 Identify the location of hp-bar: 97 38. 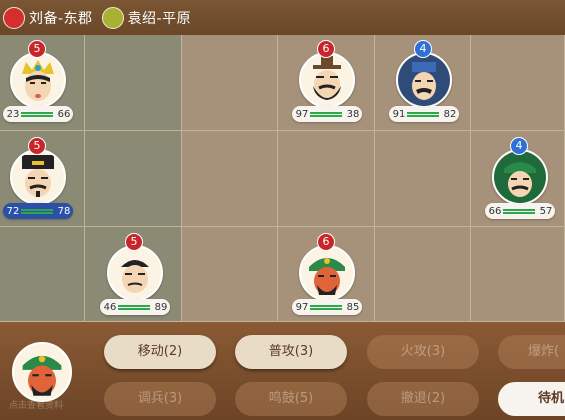
(327, 114).